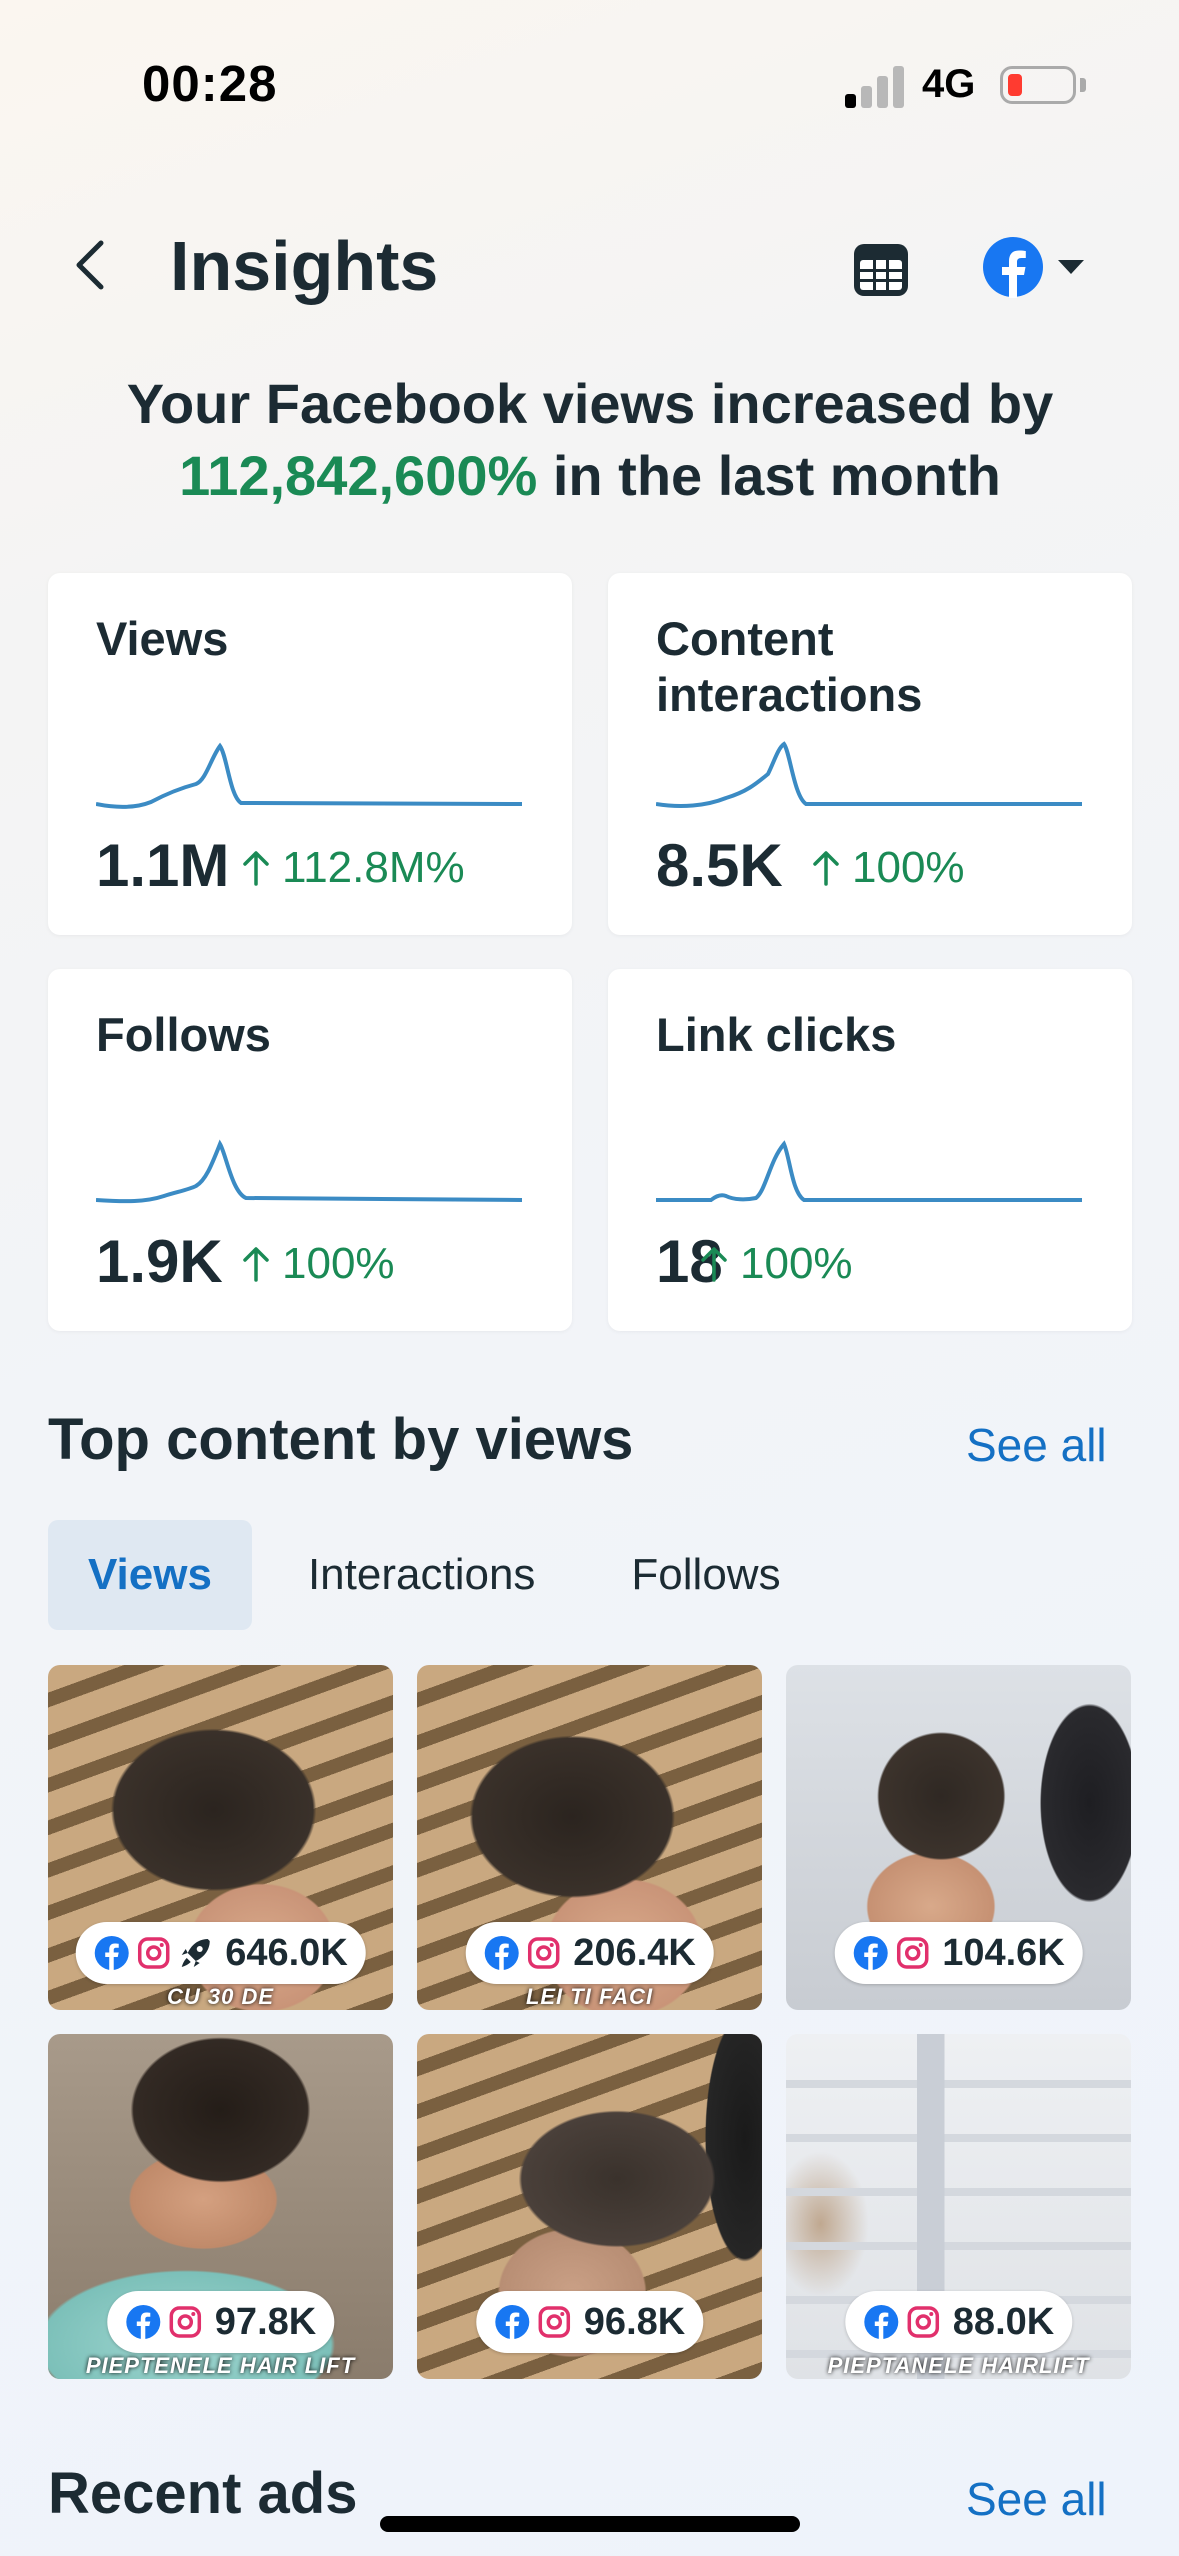 This screenshot has width=1179, height=2556. I want to click on home-indicator, so click(590, 2524).